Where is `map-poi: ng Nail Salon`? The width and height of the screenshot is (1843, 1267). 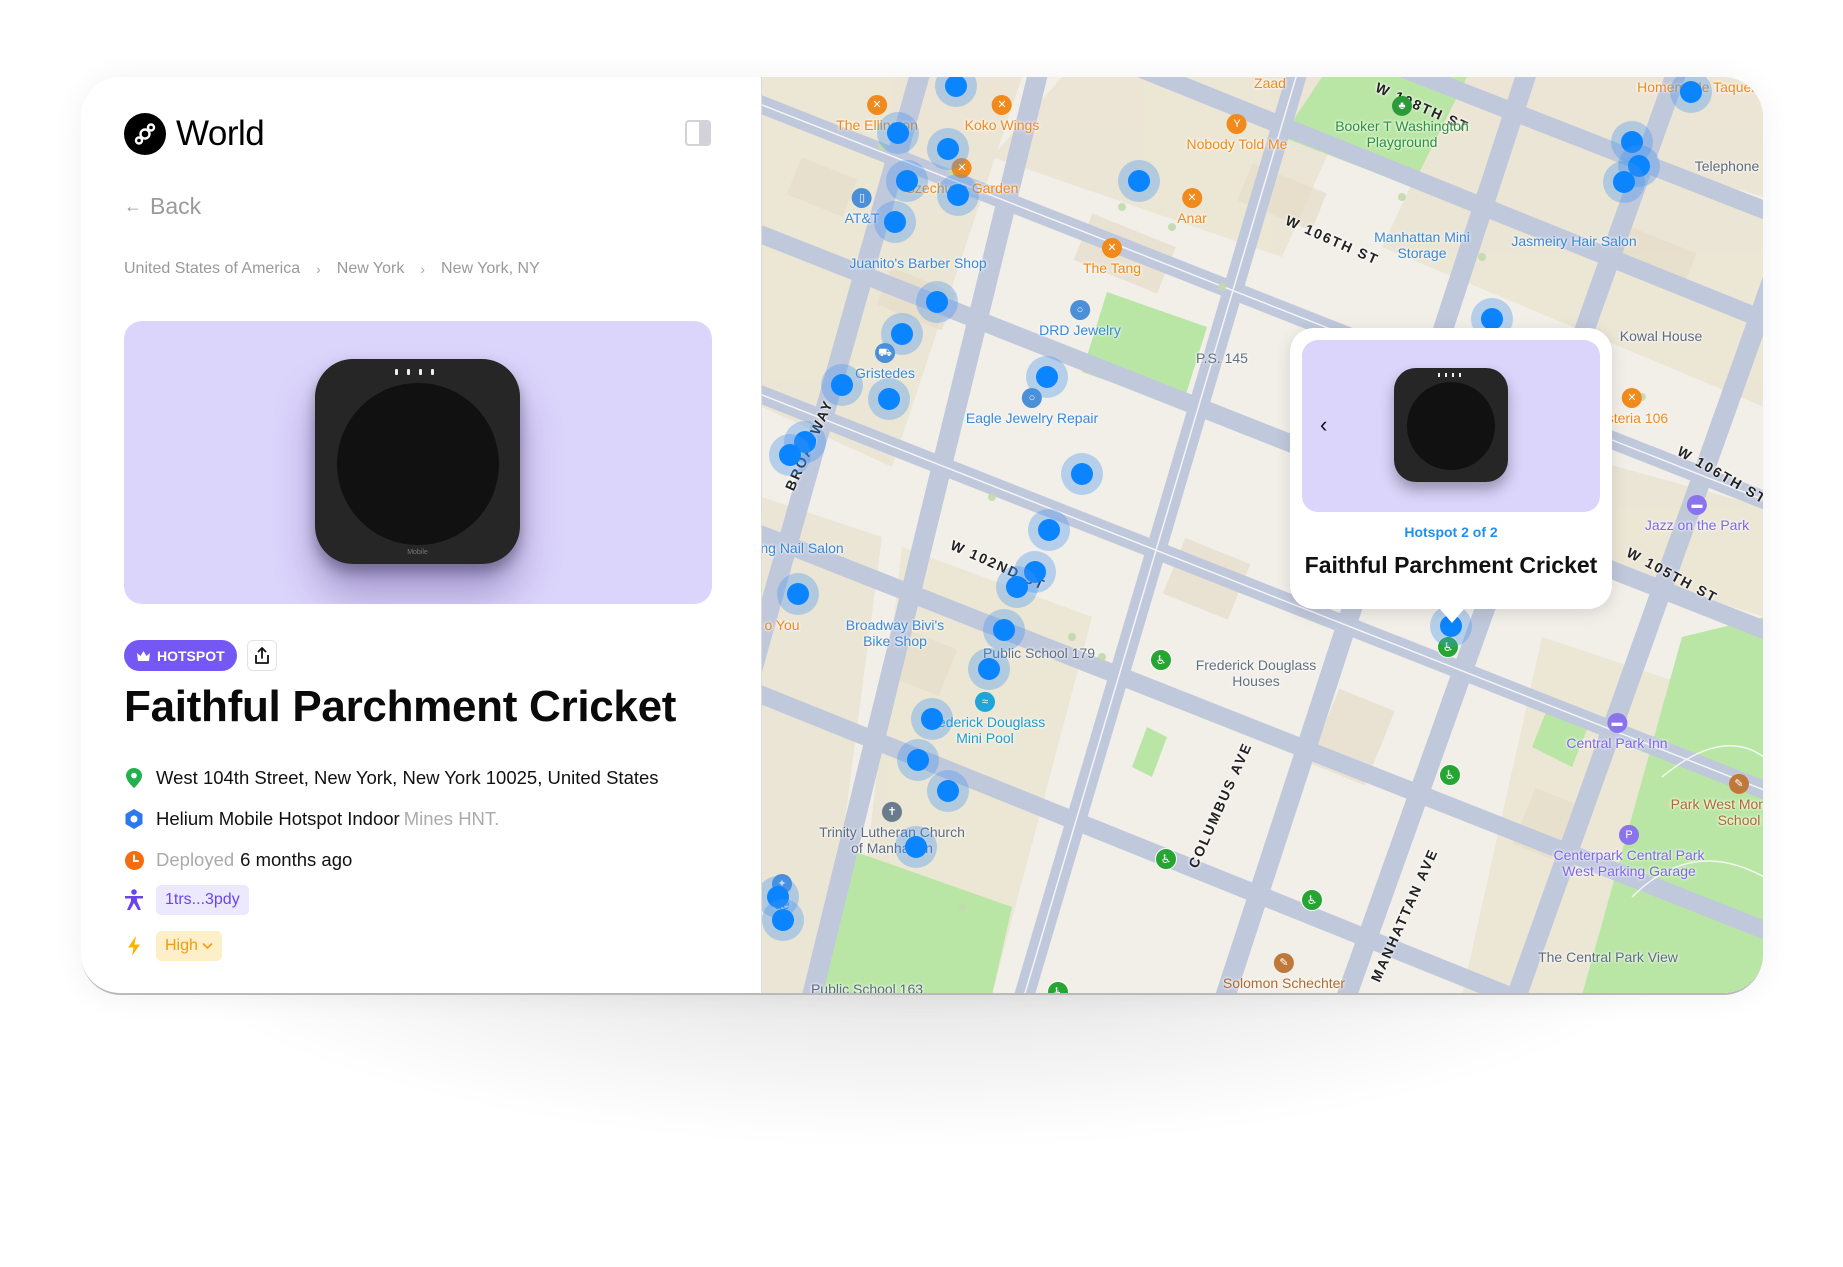
map-poi: ng Nail Salon is located at coordinates (803, 548).